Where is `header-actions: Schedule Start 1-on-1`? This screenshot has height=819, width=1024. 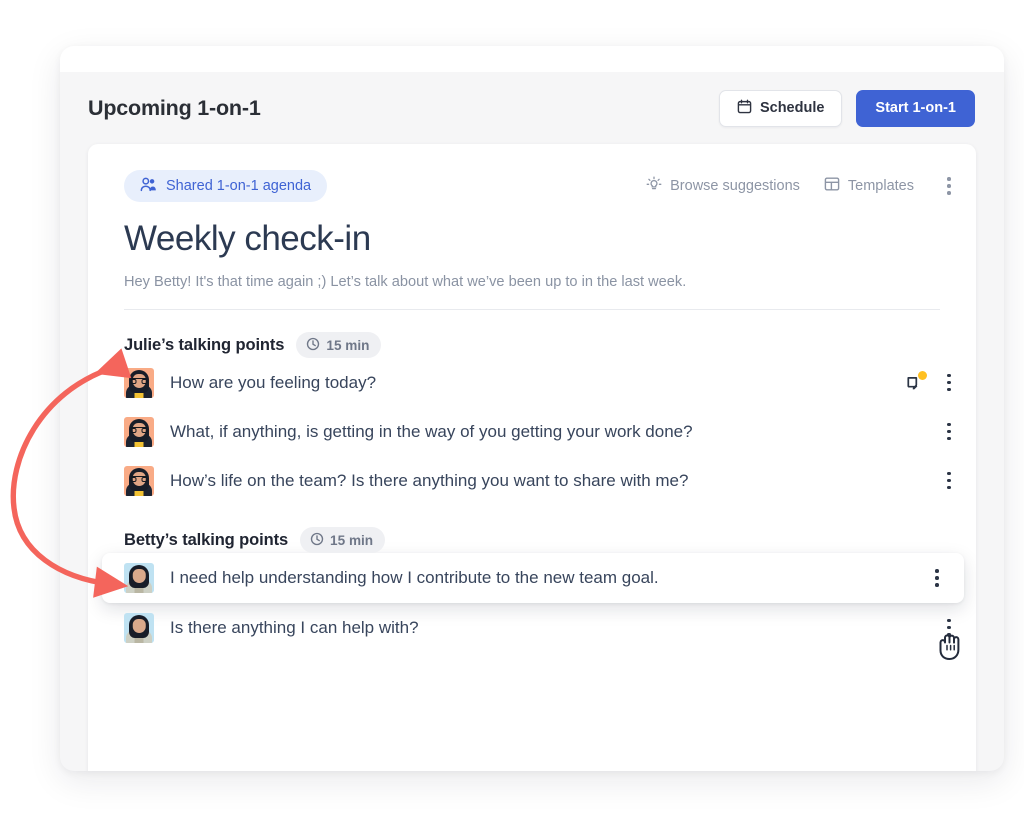 header-actions: Schedule Start 1-on-1 is located at coordinates (846, 108).